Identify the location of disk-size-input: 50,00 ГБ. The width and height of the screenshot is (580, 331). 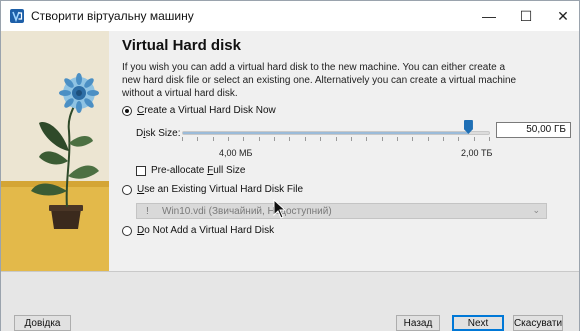
(533, 130).